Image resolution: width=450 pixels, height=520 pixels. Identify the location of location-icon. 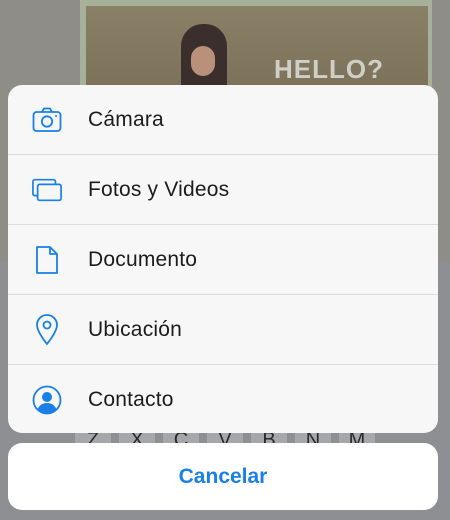
(47, 329).